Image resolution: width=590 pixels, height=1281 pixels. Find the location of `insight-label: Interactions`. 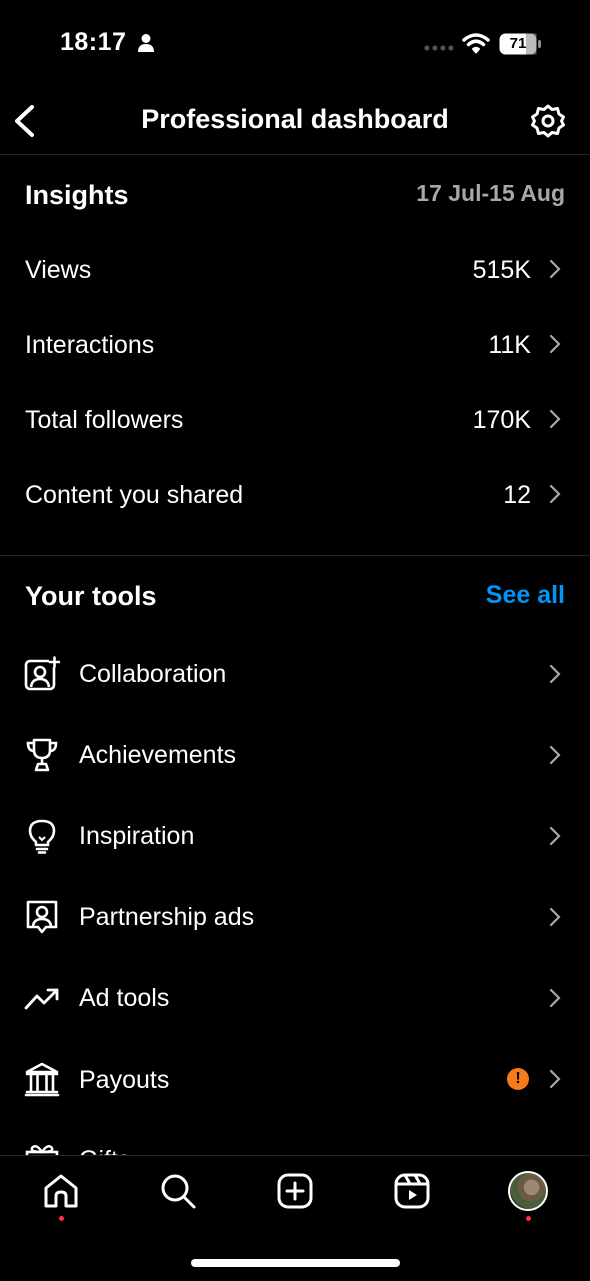

insight-label: Interactions is located at coordinates (90, 345).